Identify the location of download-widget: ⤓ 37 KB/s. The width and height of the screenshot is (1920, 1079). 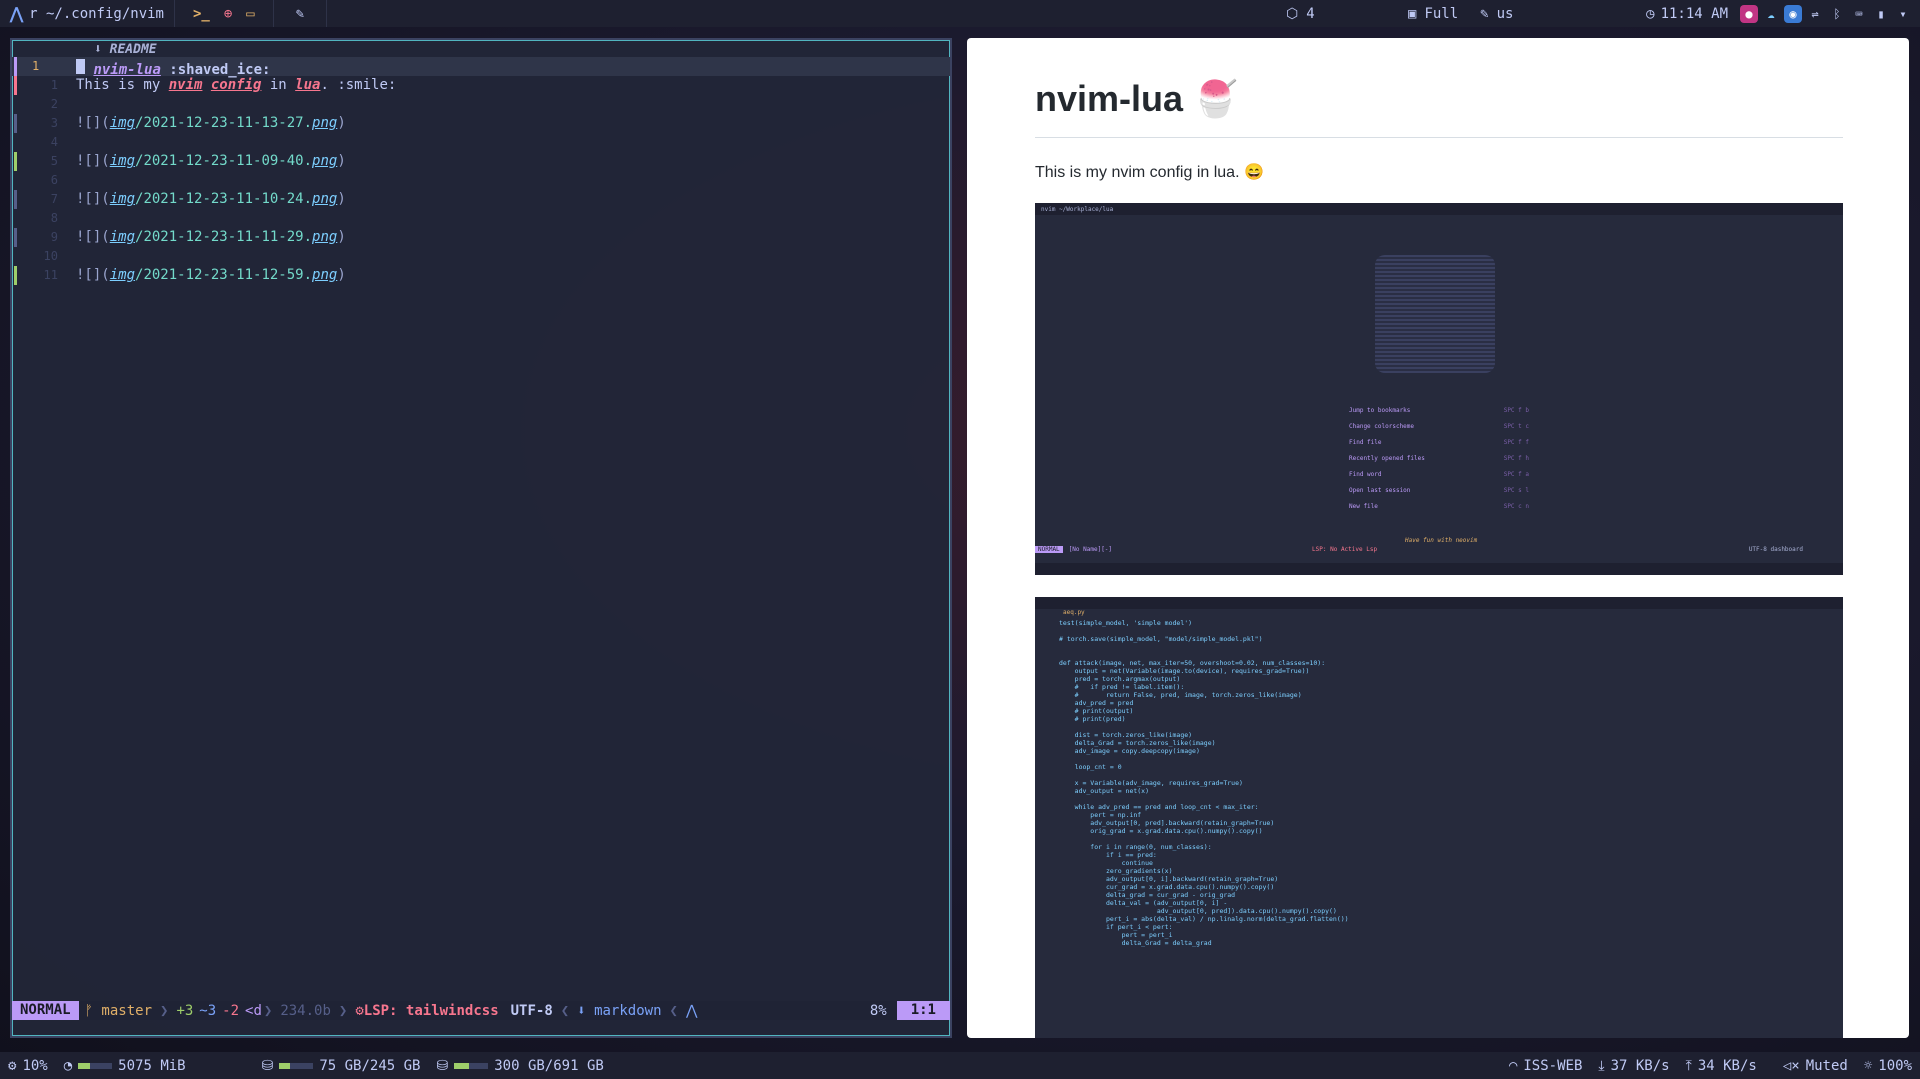
(1633, 1066).